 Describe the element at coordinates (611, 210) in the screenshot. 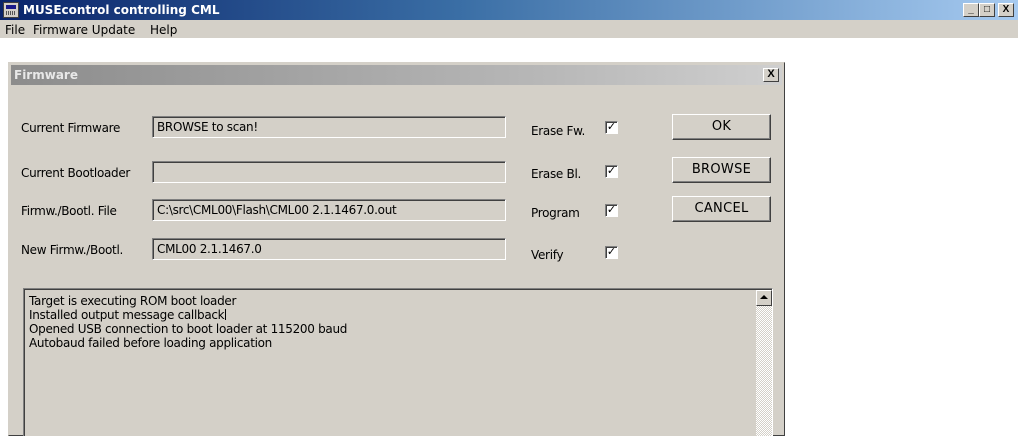

I see `program-checkbox: ✓` at that location.